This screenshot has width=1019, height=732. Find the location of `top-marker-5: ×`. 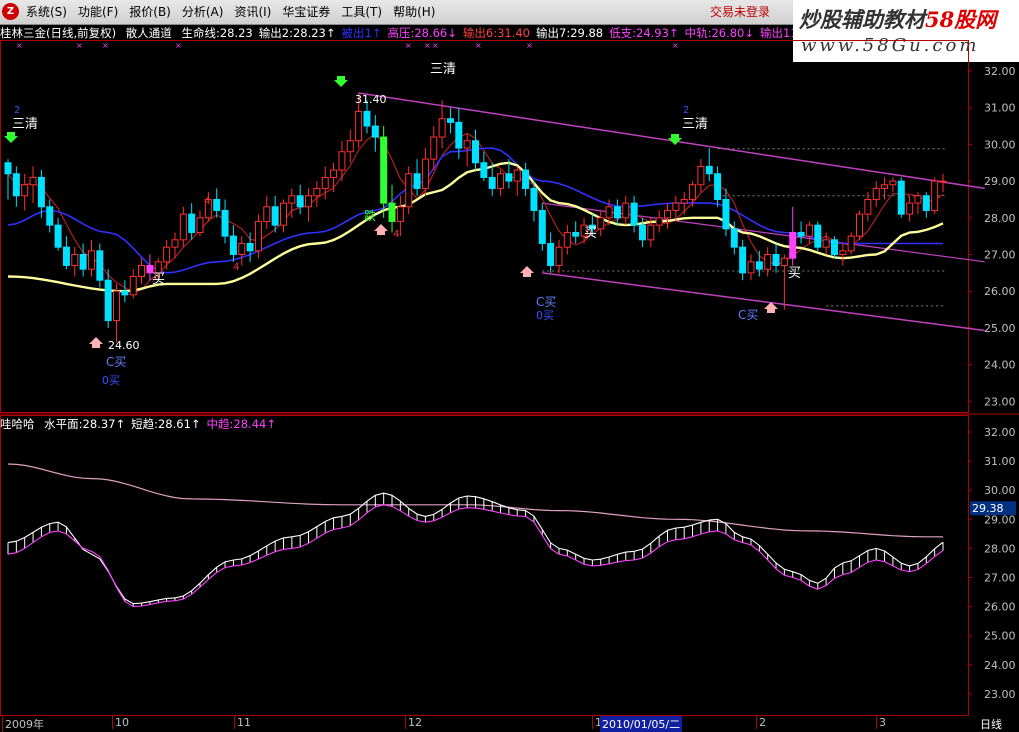

top-marker-5: × is located at coordinates (427, 45).